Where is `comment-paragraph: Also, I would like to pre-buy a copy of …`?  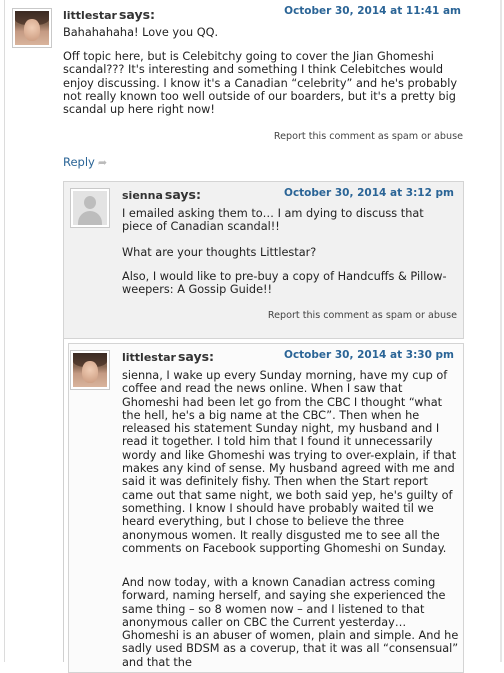 comment-paragraph: Also, I would like to pre-buy a copy of … is located at coordinates (284, 283).